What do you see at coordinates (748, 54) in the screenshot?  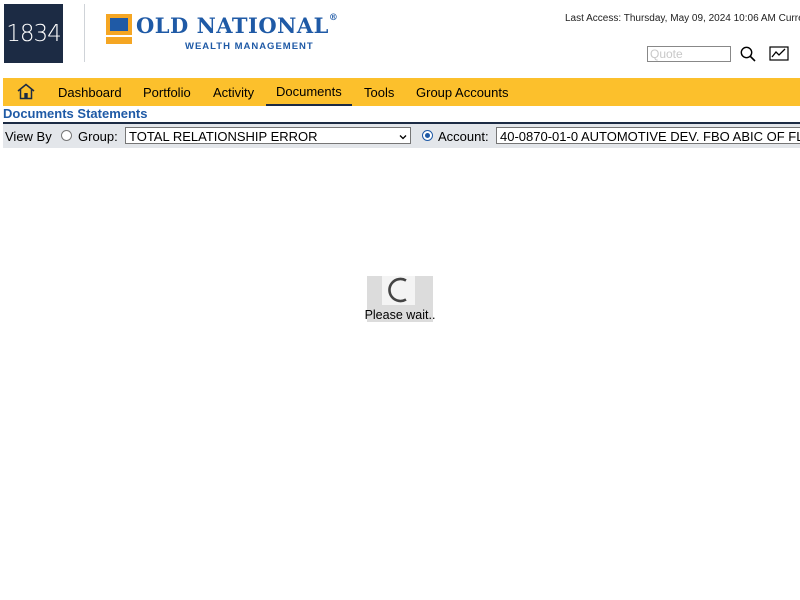 I see `search-icon` at bounding box center [748, 54].